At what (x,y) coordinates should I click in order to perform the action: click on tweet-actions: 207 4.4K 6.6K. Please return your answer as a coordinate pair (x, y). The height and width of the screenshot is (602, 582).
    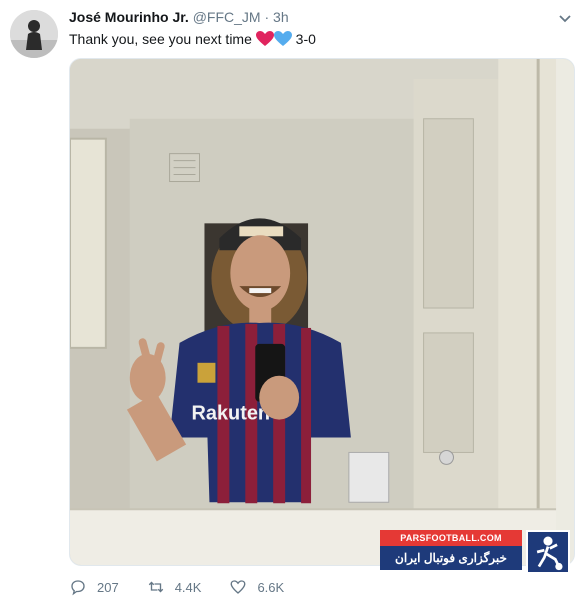
    Looking at the image, I should click on (190, 587).